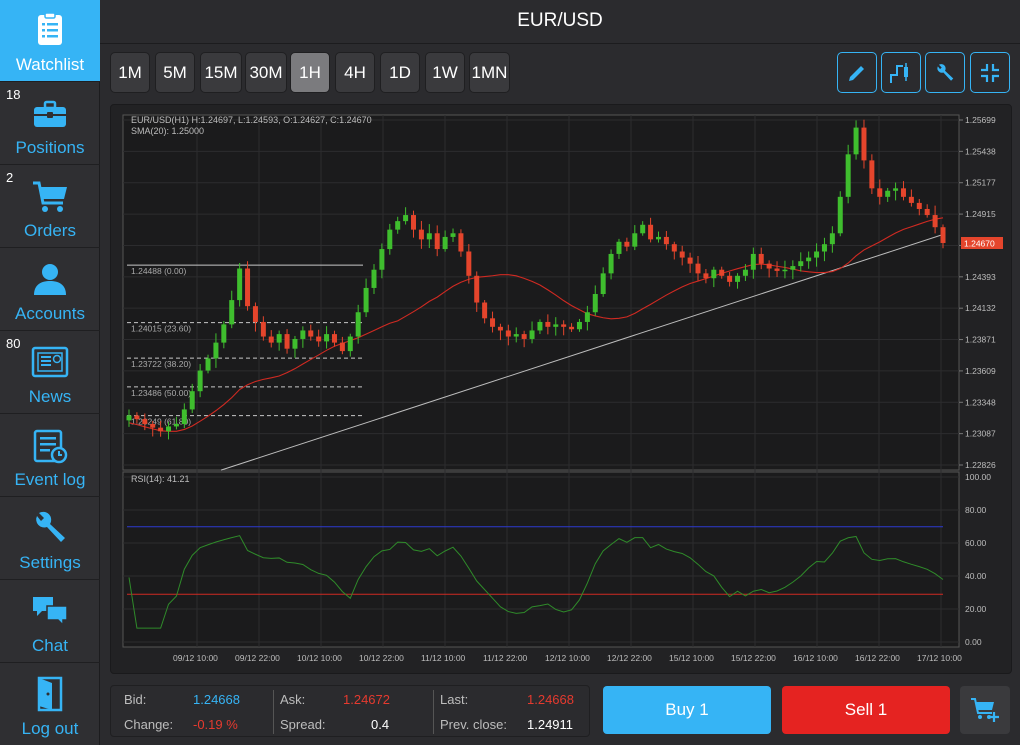 This screenshot has height=745, width=1020. I want to click on chart-settings-button, so click(945, 72).